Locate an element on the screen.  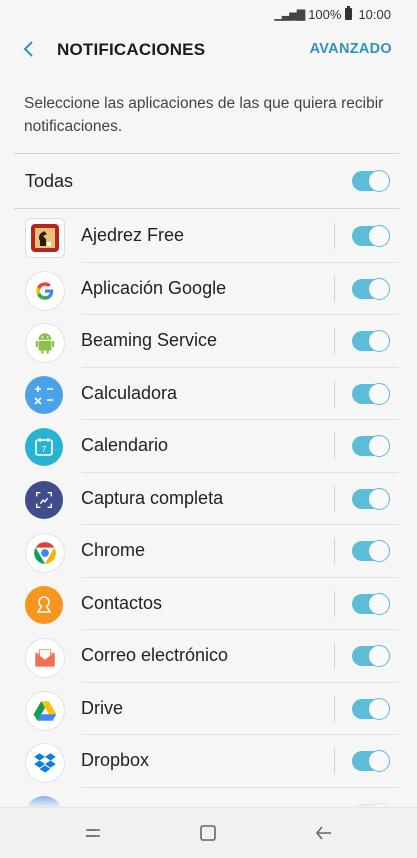
app-name: Dropbox is located at coordinates (115, 760).